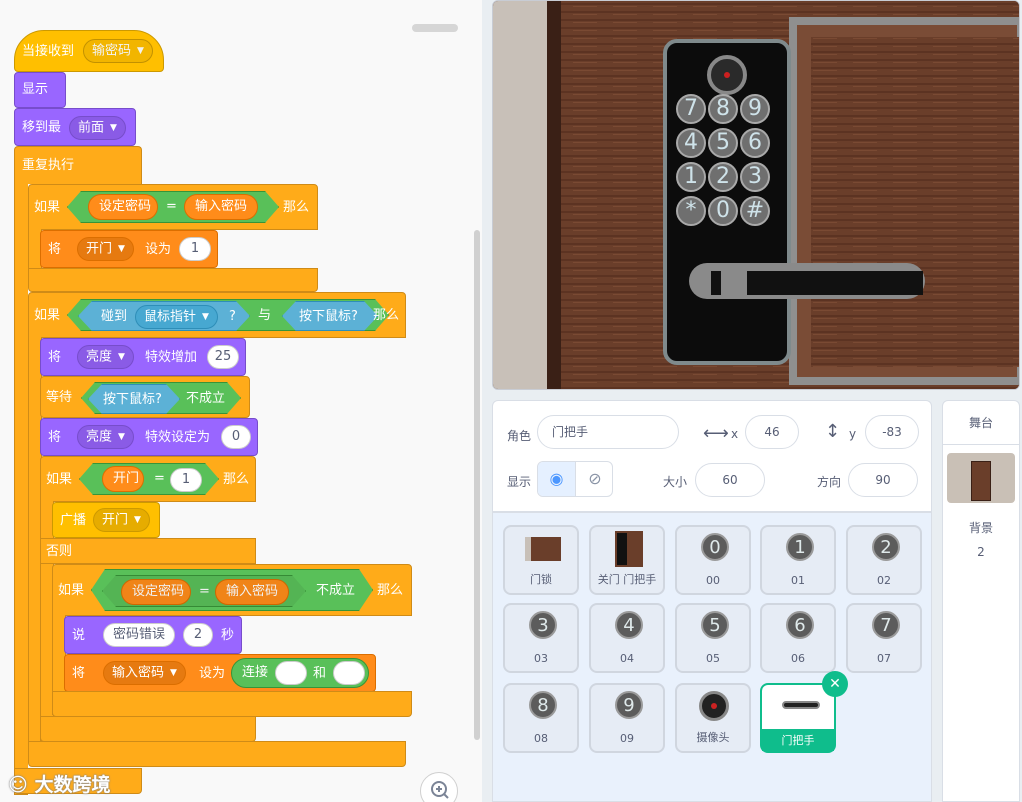 The width and height of the screenshot is (1022, 802). What do you see at coordinates (691, 109) in the screenshot?
I see `keypad-key: 7` at bounding box center [691, 109].